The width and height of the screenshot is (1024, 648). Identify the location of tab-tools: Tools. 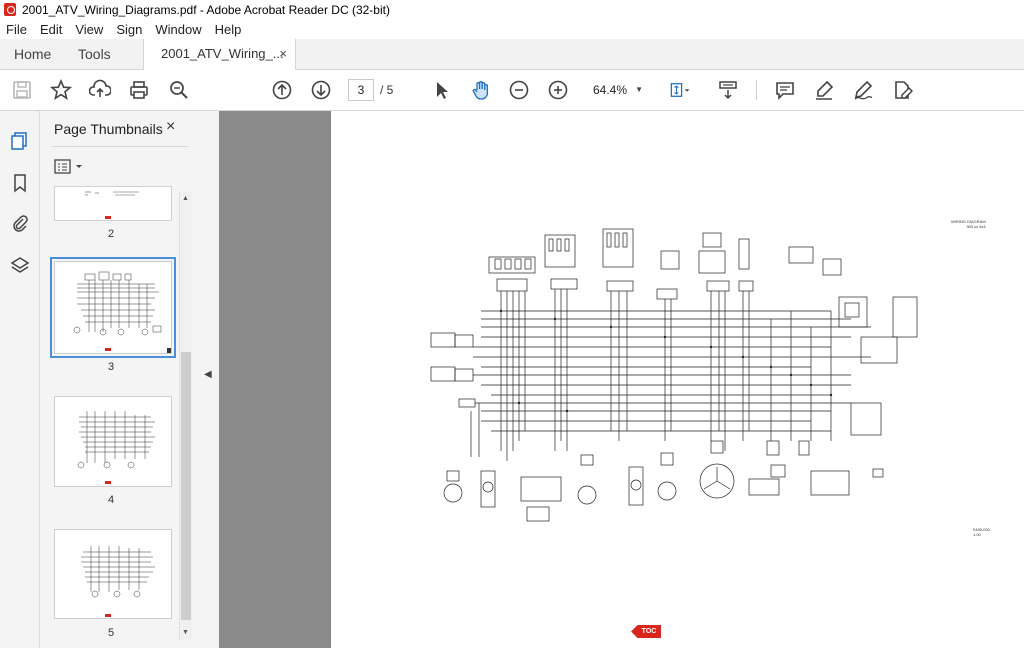
(94, 54).